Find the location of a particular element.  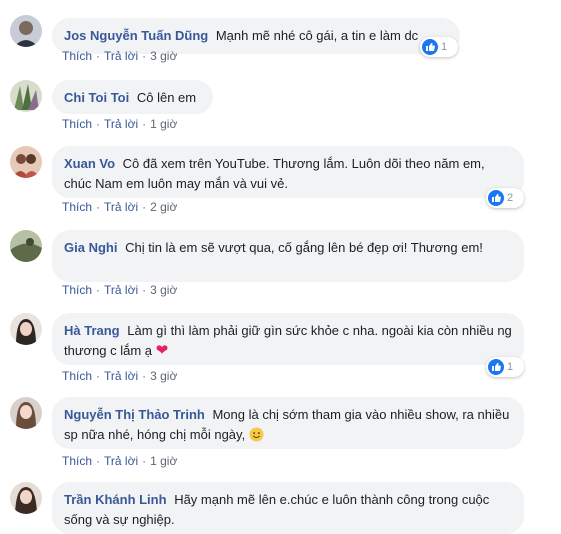

commenter-name: Trần Khánh Linh is located at coordinates (115, 499).